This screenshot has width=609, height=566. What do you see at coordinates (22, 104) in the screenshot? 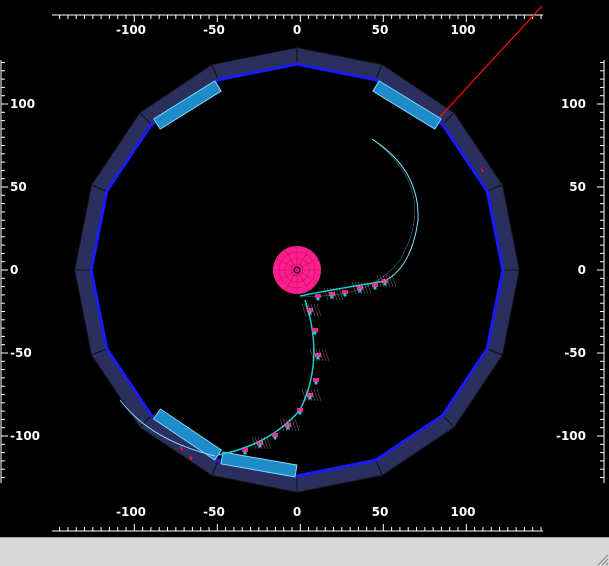
I see `left-tick-label: 100` at bounding box center [22, 104].